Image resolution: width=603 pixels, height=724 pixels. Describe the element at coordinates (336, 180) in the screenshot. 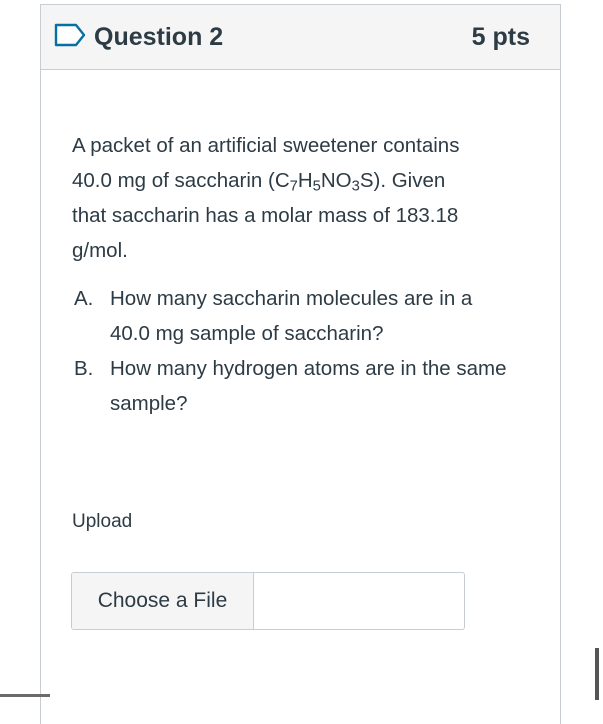

I see `formula-part: NO` at that location.